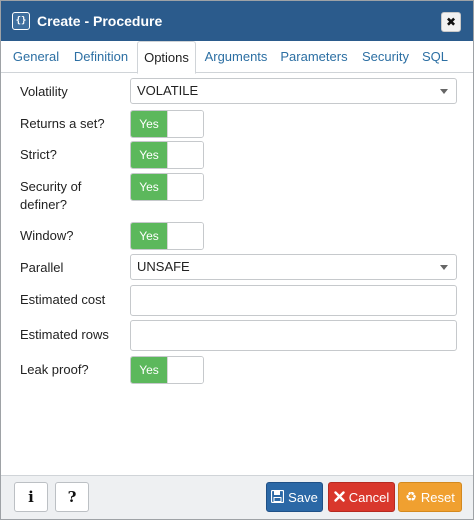 The height and width of the screenshot is (520, 474). I want to click on info-button: i, so click(31, 497).